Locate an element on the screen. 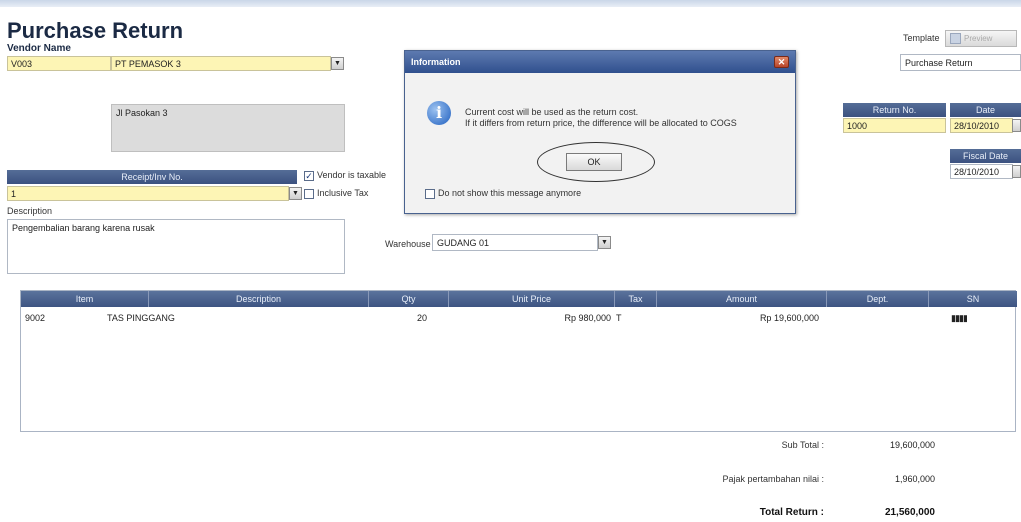  vendor-address-box: Jl Pasokan 3 is located at coordinates (228, 128).